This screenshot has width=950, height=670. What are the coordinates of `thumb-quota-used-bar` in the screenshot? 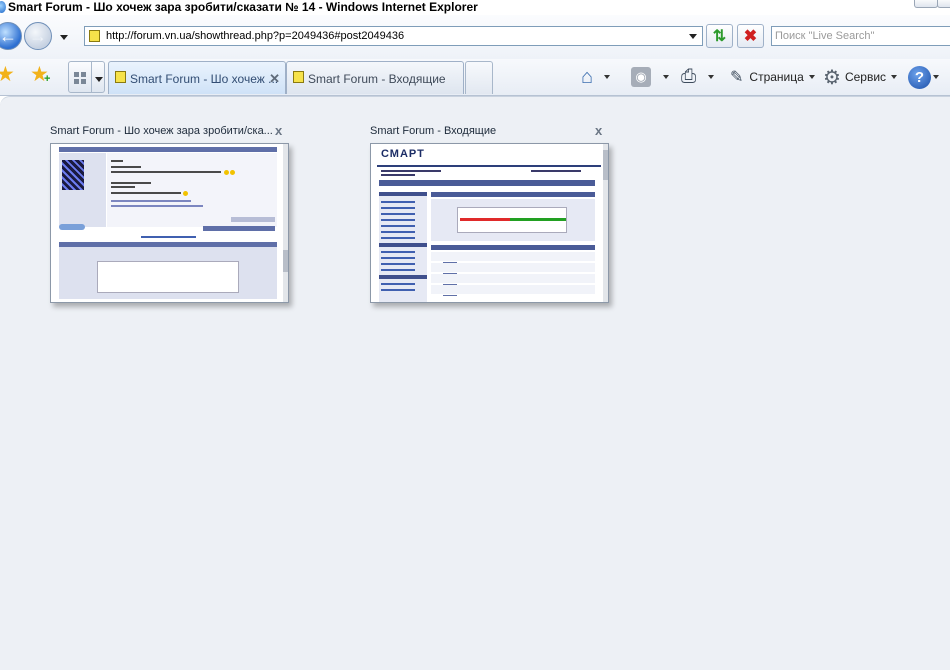 It's located at (485, 219).